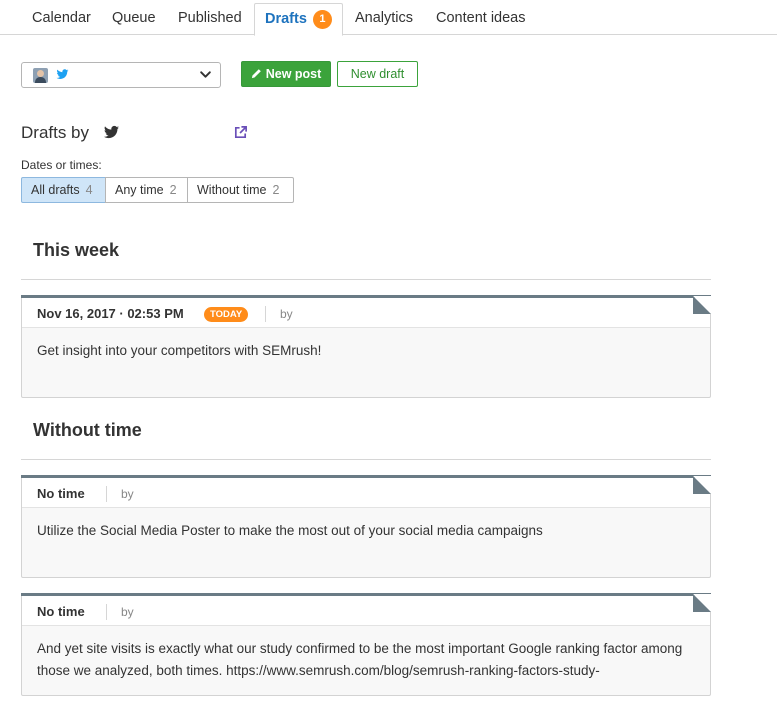 This screenshot has height=712, width=777. What do you see at coordinates (322, 19) in the screenshot?
I see `drafts-count-badge: 1` at bounding box center [322, 19].